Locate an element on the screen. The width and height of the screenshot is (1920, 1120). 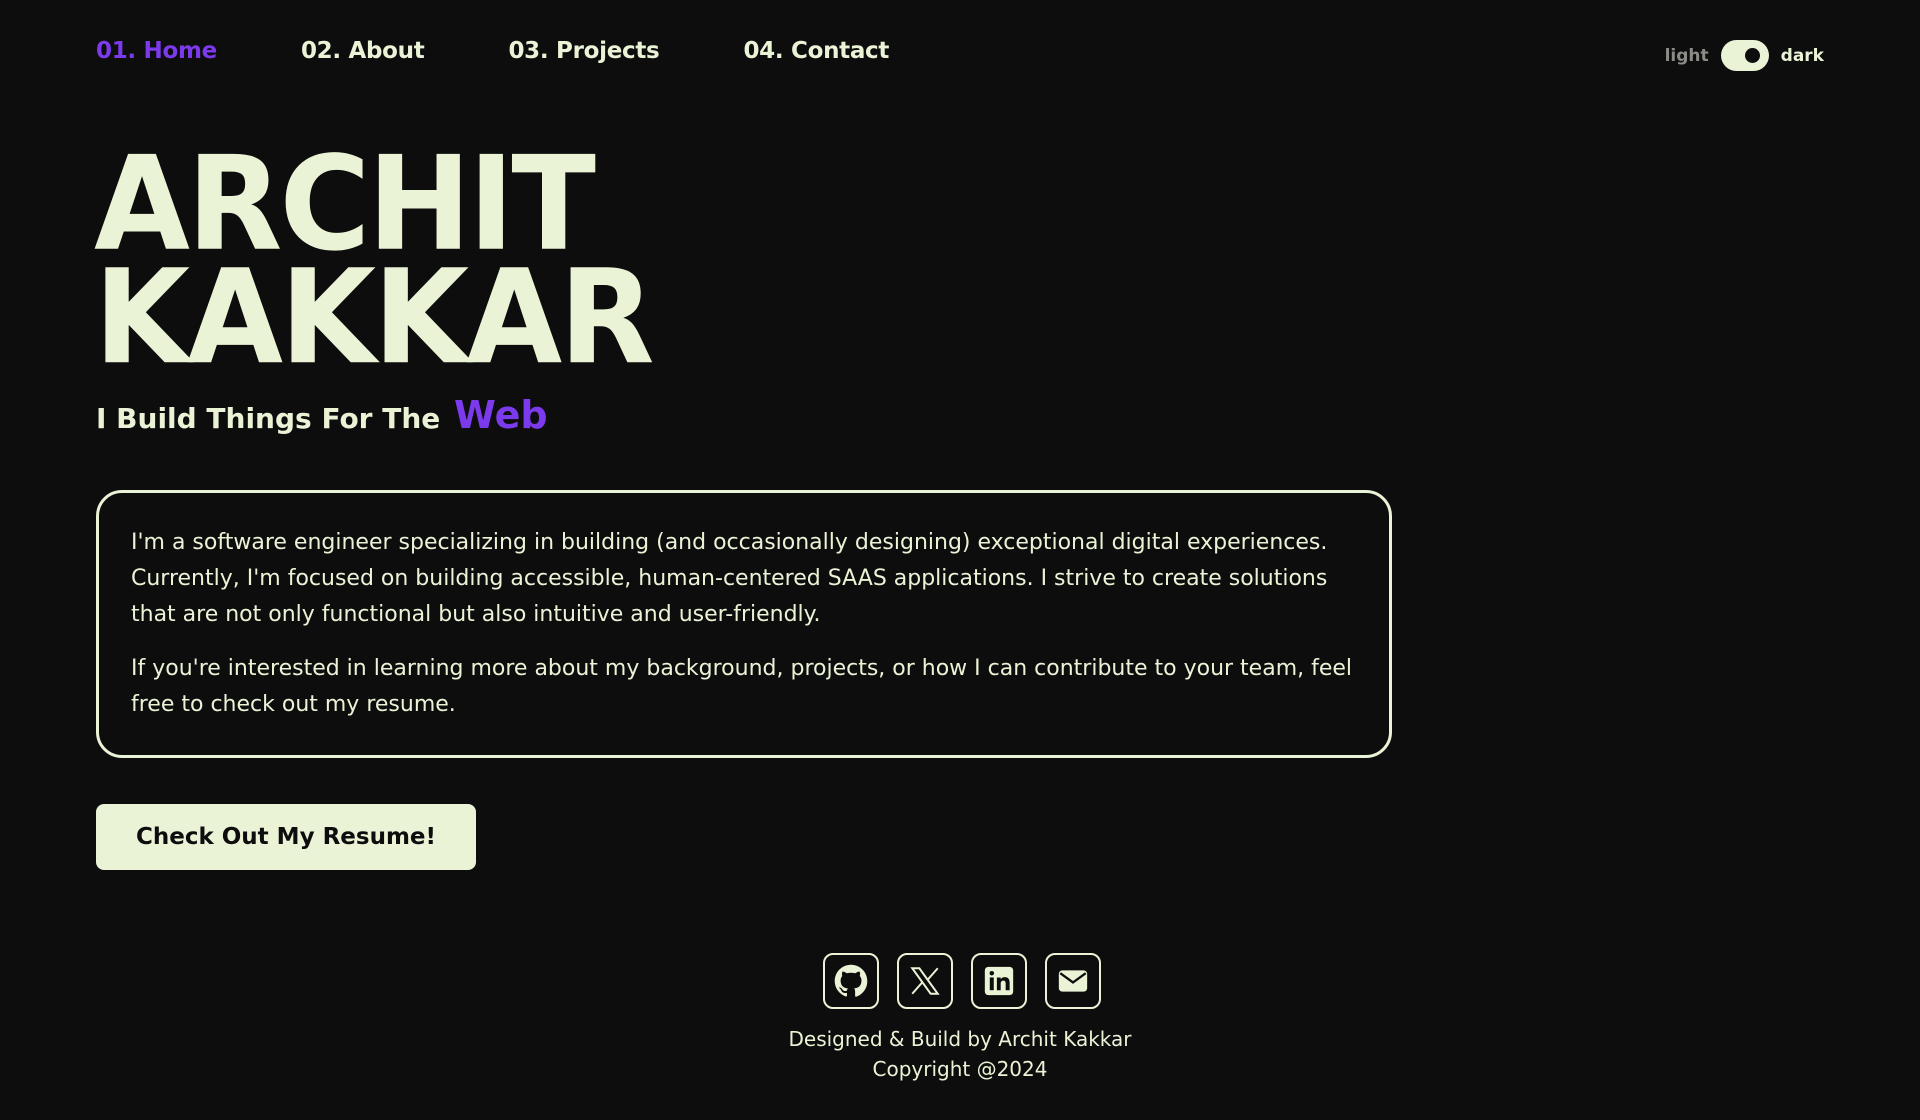
x-icon is located at coordinates (925, 981).